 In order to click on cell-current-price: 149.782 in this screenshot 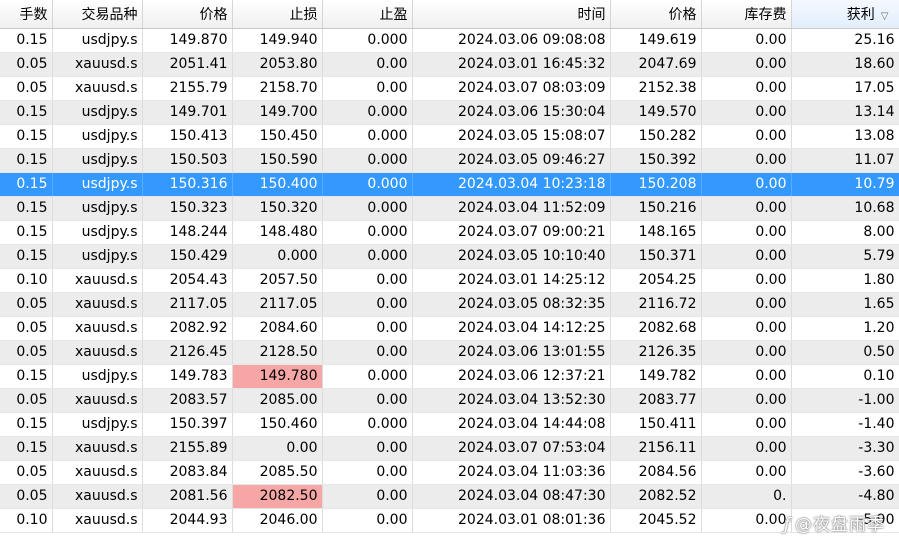, I will do `click(656, 376)`.